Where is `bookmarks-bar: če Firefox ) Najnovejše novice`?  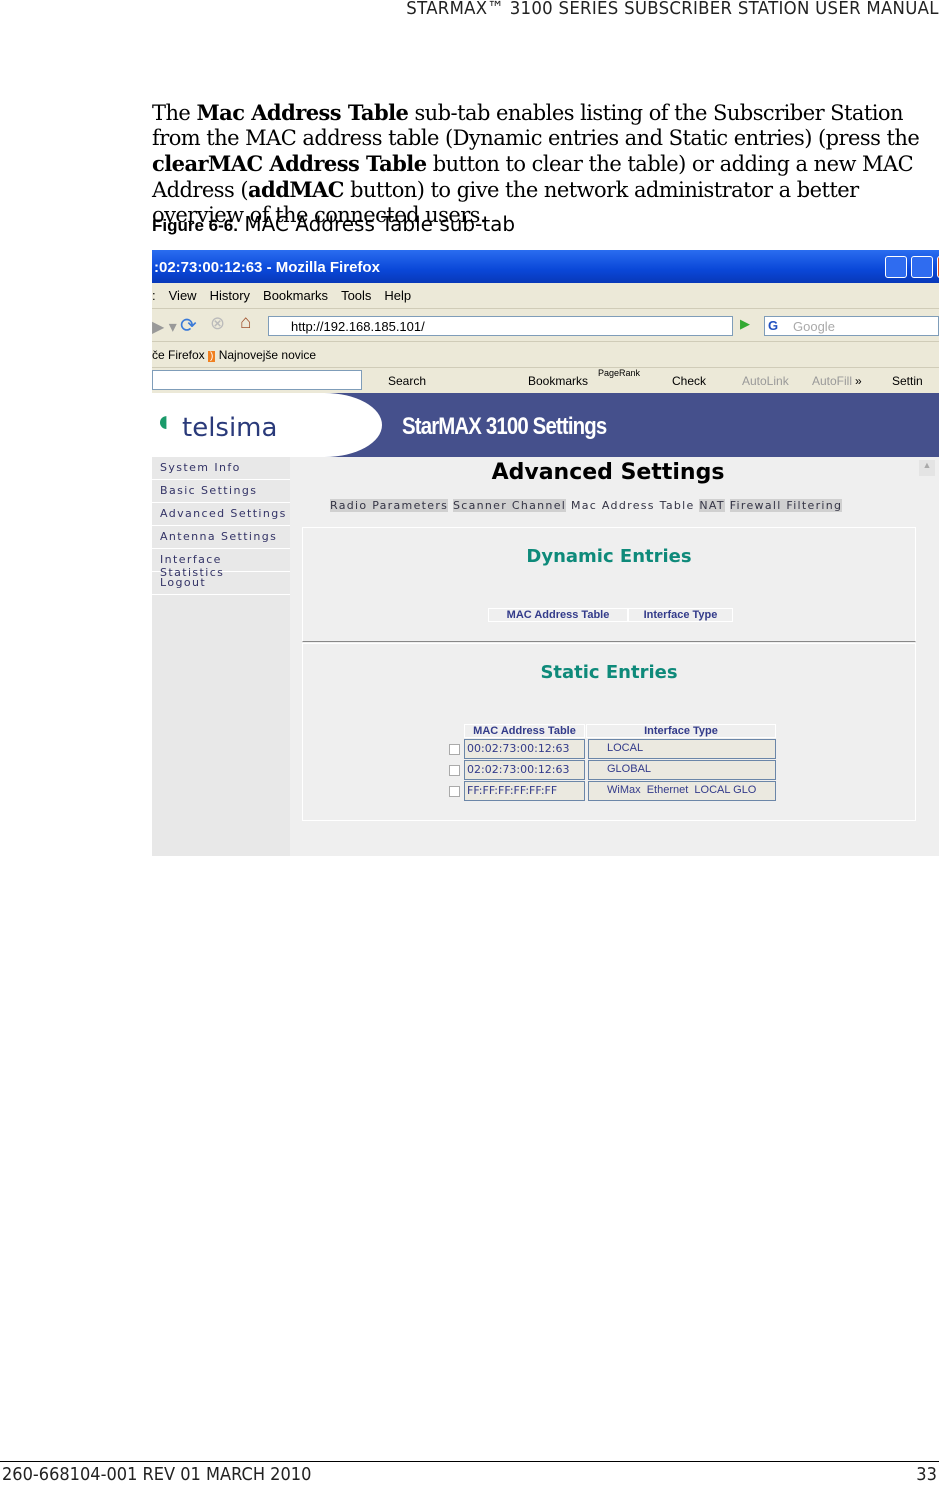 bookmarks-bar: če Firefox ) Najnovejše novice is located at coordinates (545, 355).